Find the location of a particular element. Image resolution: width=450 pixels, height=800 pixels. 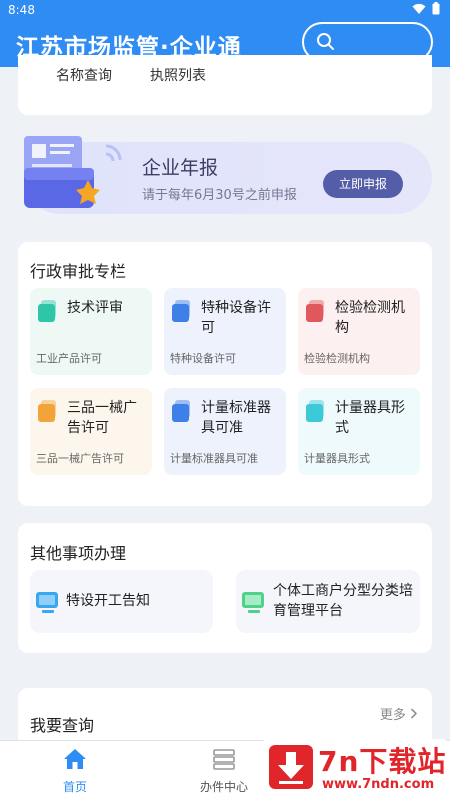

tile-special-construction-notice: 特设开工告知 is located at coordinates (121, 601).